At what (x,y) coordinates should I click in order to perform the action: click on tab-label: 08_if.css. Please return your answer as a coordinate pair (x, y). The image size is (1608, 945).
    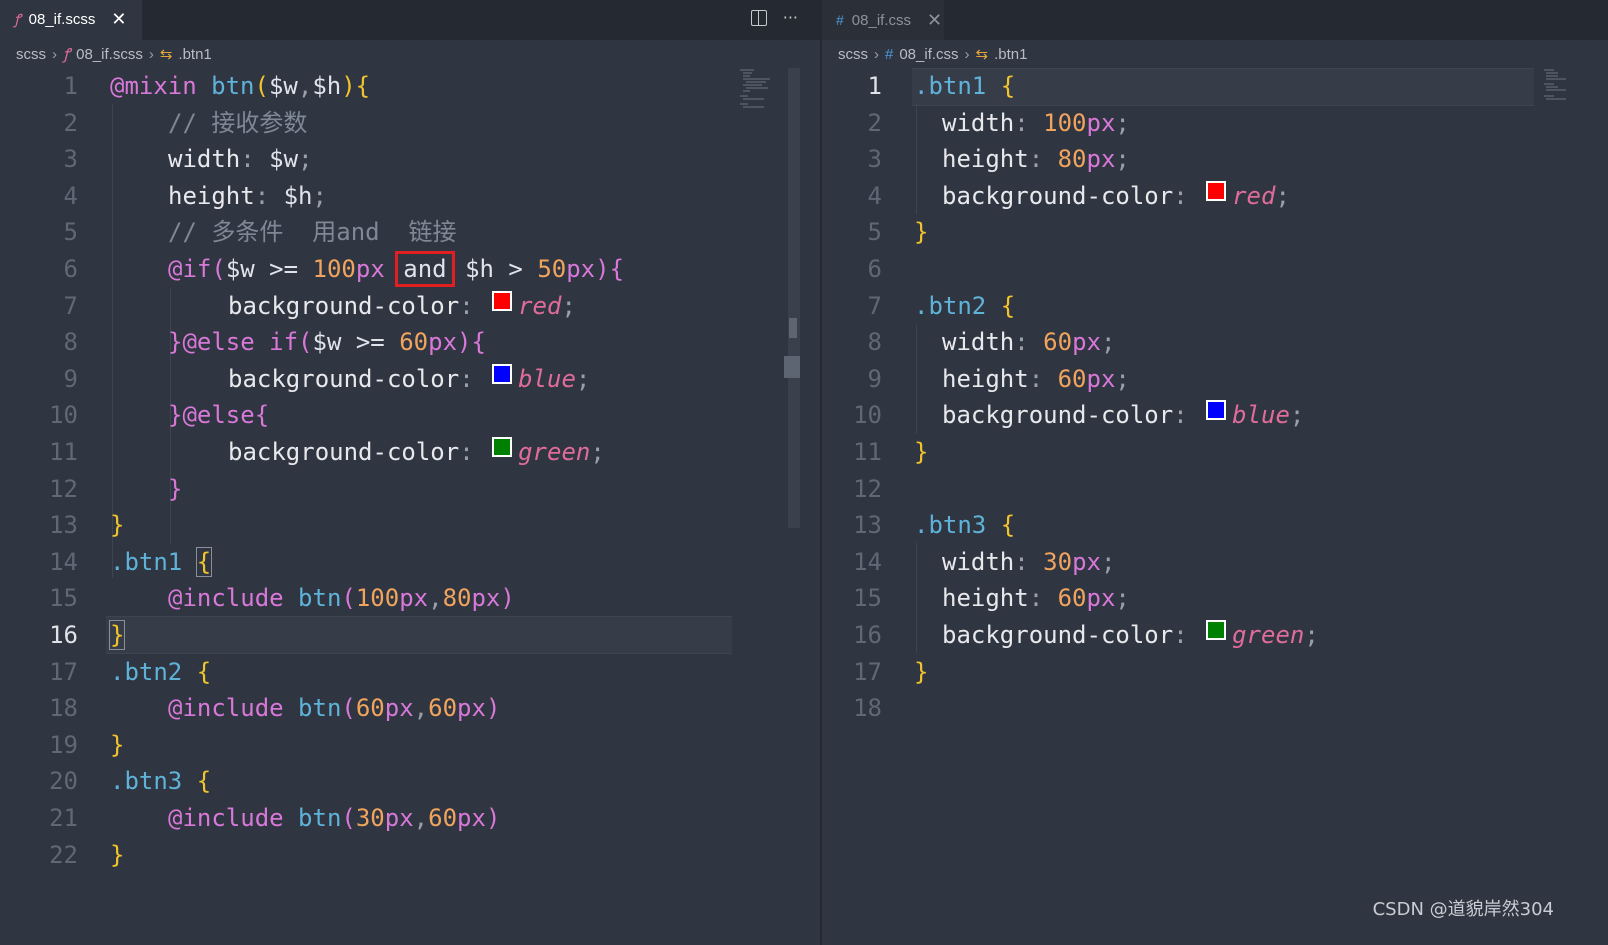
    Looking at the image, I should click on (881, 20).